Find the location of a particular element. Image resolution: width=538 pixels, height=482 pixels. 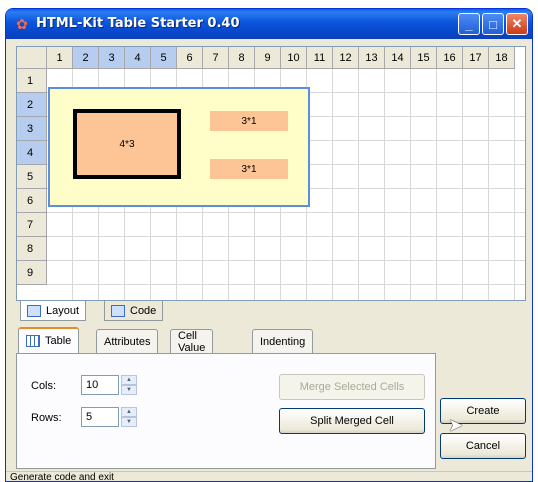

column-header: 13 is located at coordinates (372, 58).